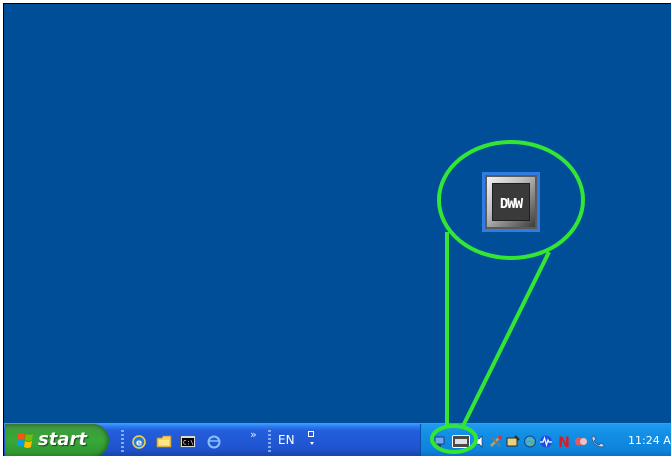  I want to click on folder-icon, so click(164, 441).